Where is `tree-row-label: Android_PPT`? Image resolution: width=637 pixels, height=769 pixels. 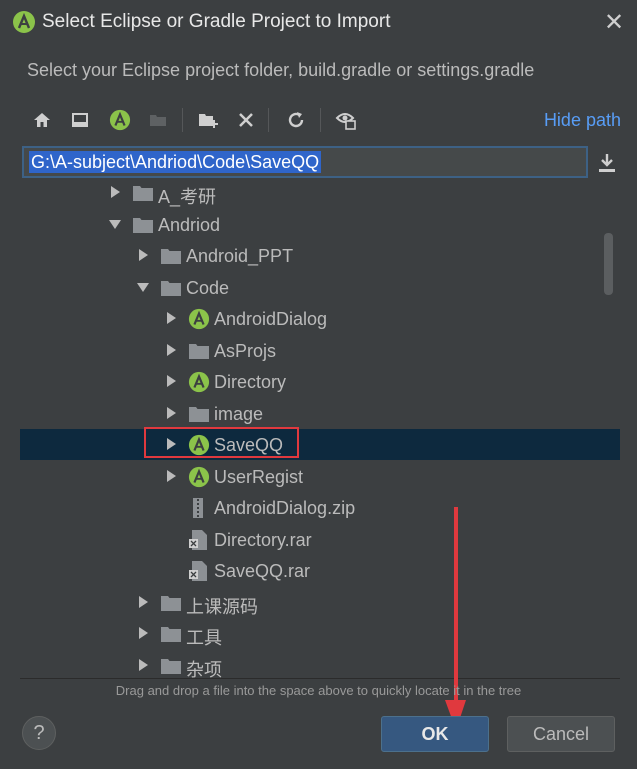
tree-row-label: Android_PPT is located at coordinates (240, 256).